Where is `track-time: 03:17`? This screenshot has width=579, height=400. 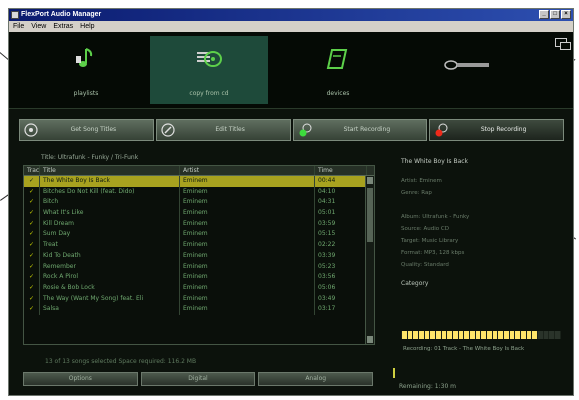
track-time: 03:17 is located at coordinates (341, 309).